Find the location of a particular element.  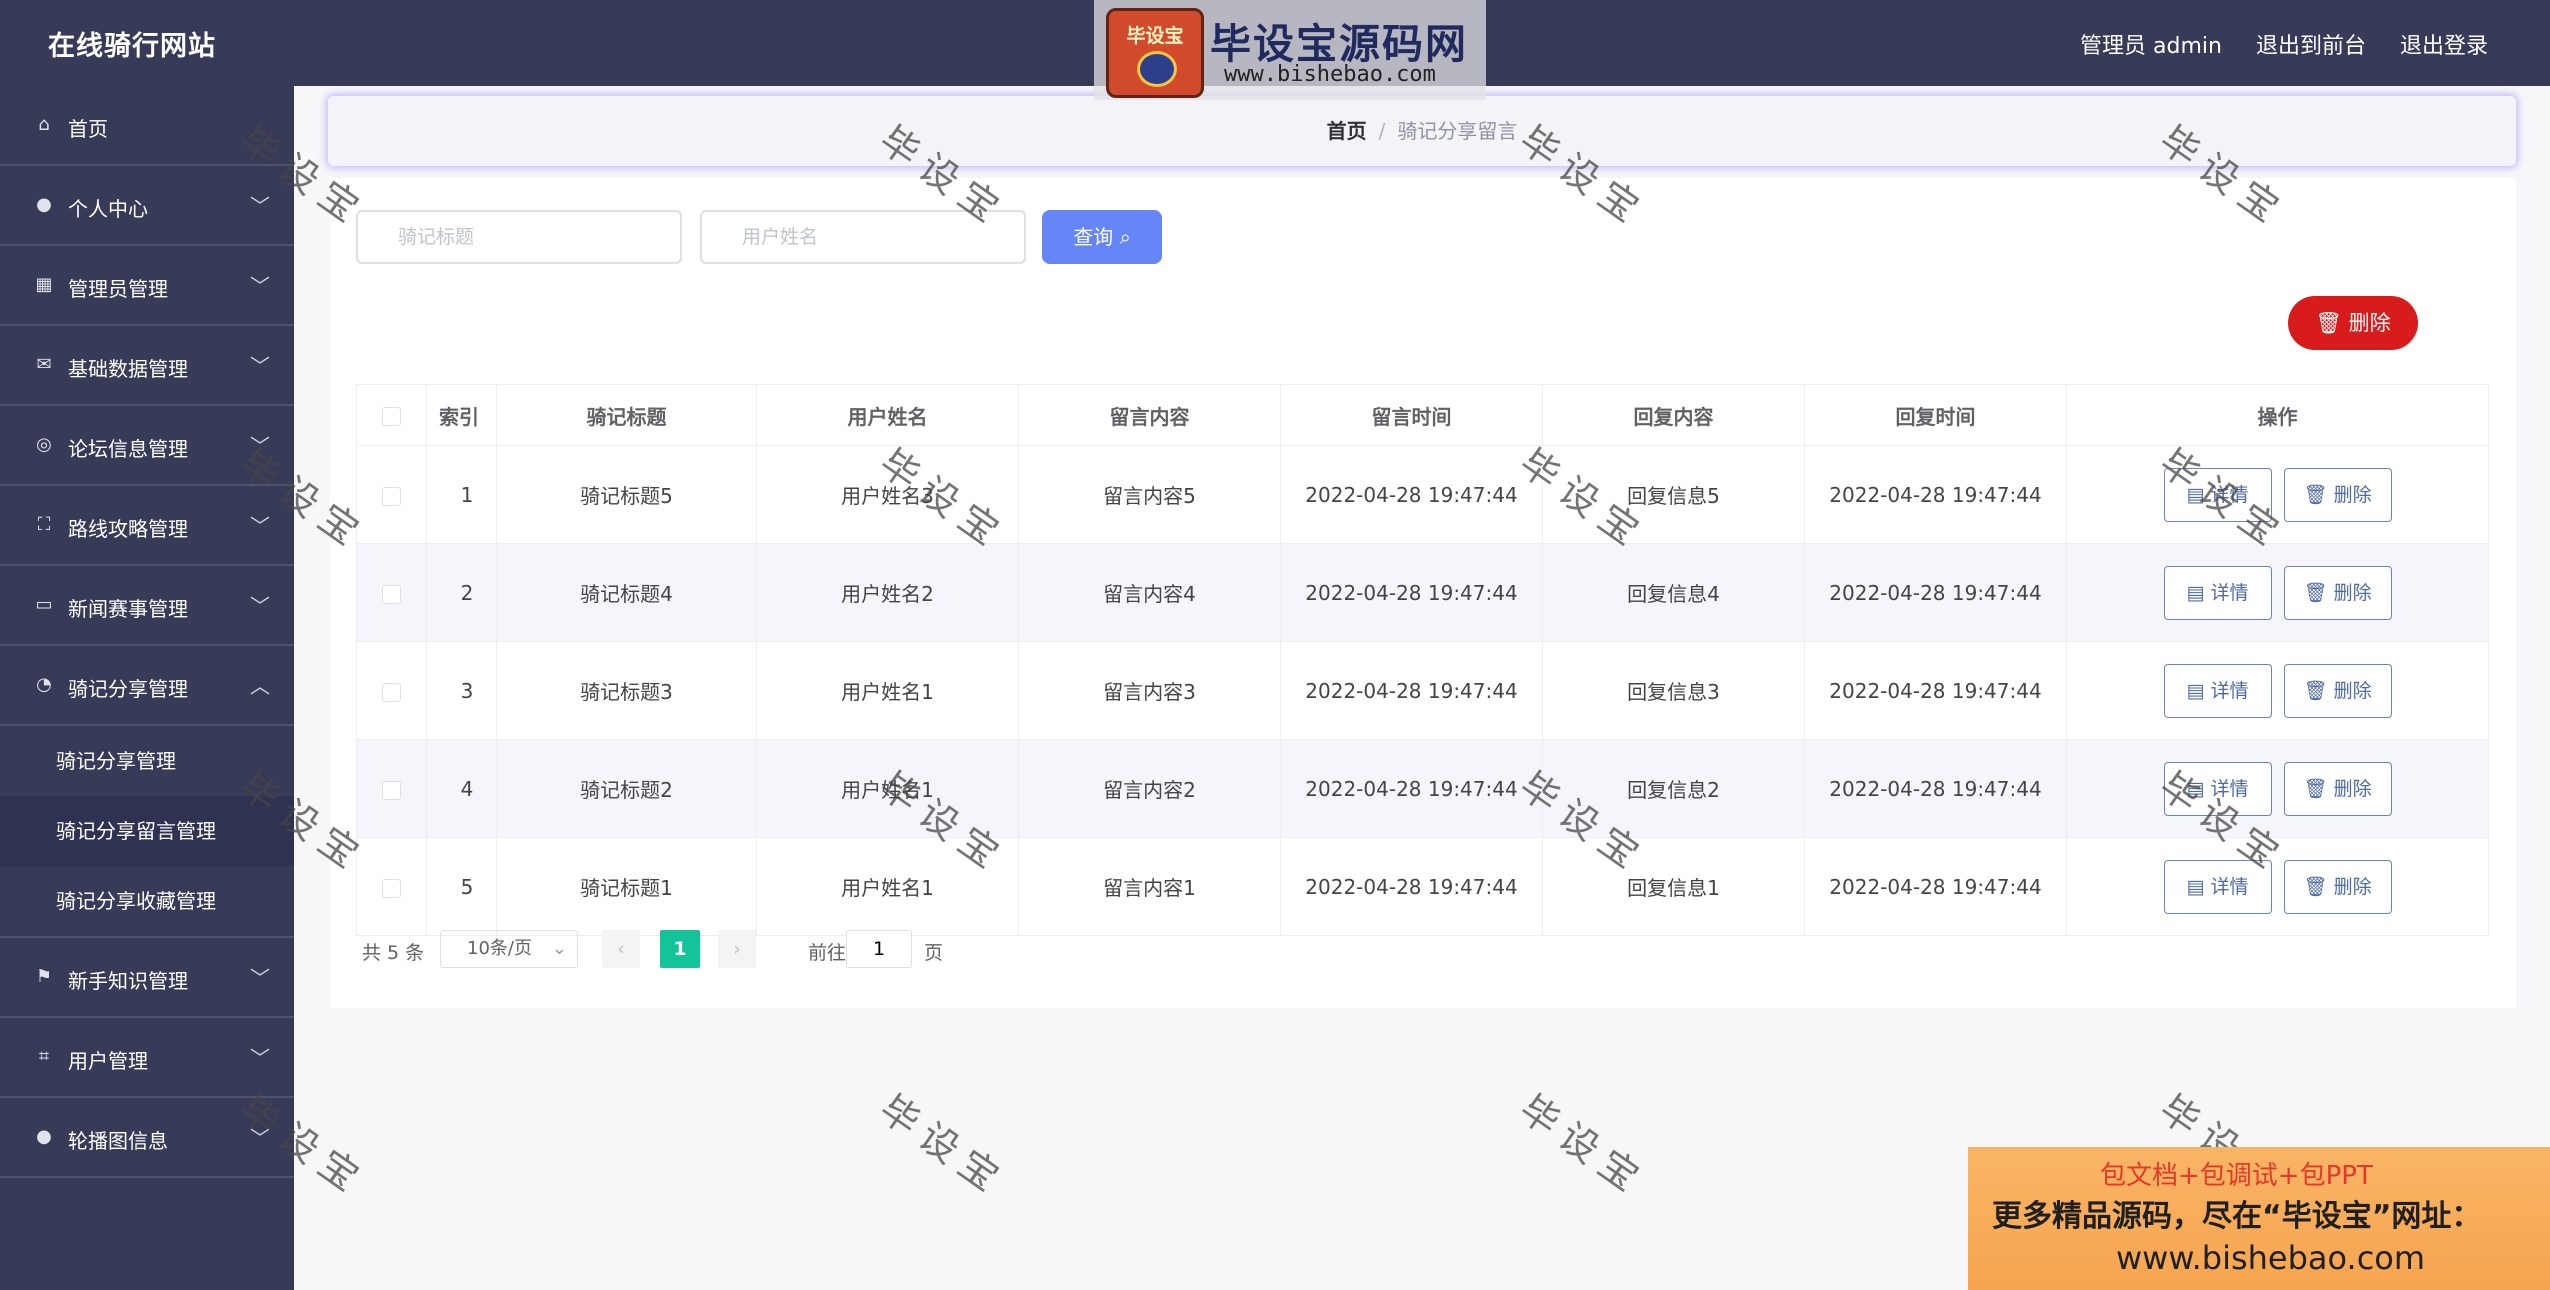

sidebar-item: ⌗ 用户管理 ﹀ is located at coordinates (147, 1058).